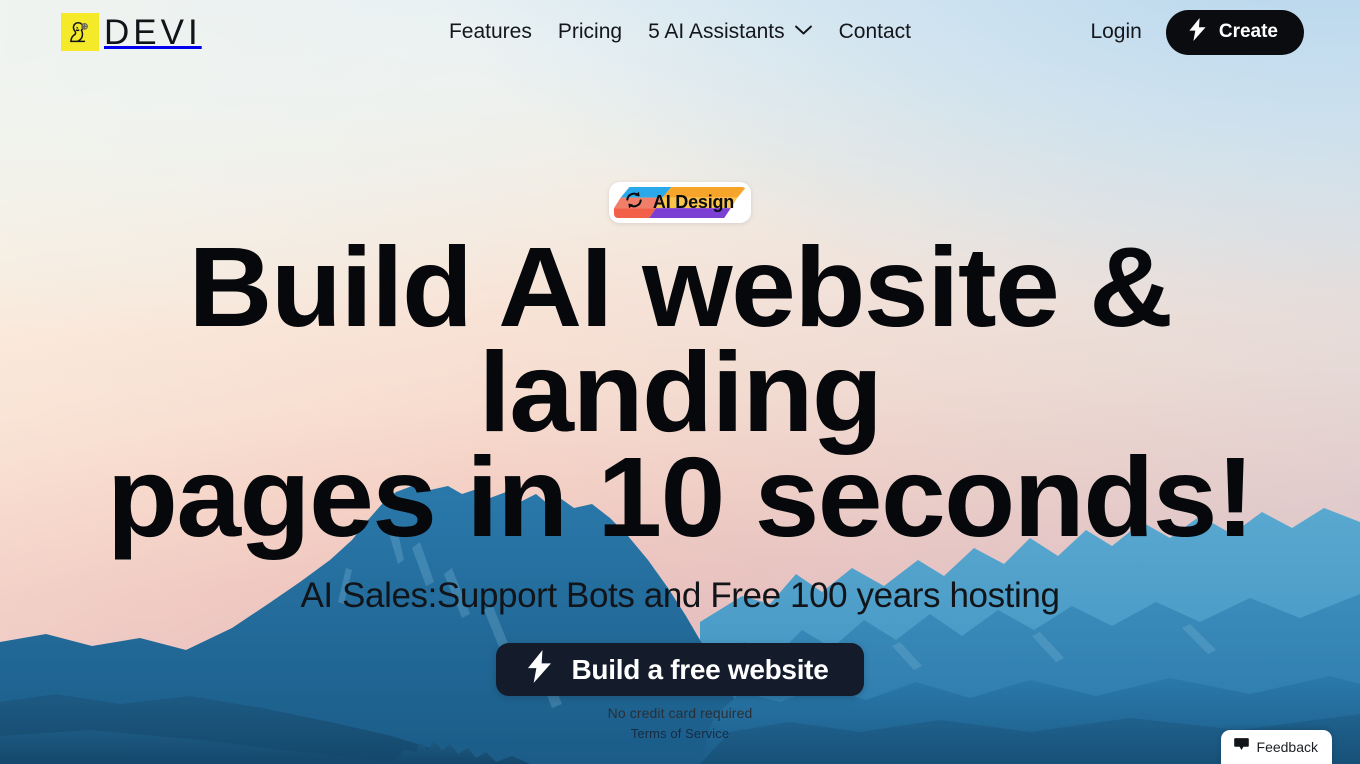 The image size is (1360, 764). What do you see at coordinates (153, 32) in the screenshot?
I see `brand-name: DEVI` at bounding box center [153, 32].